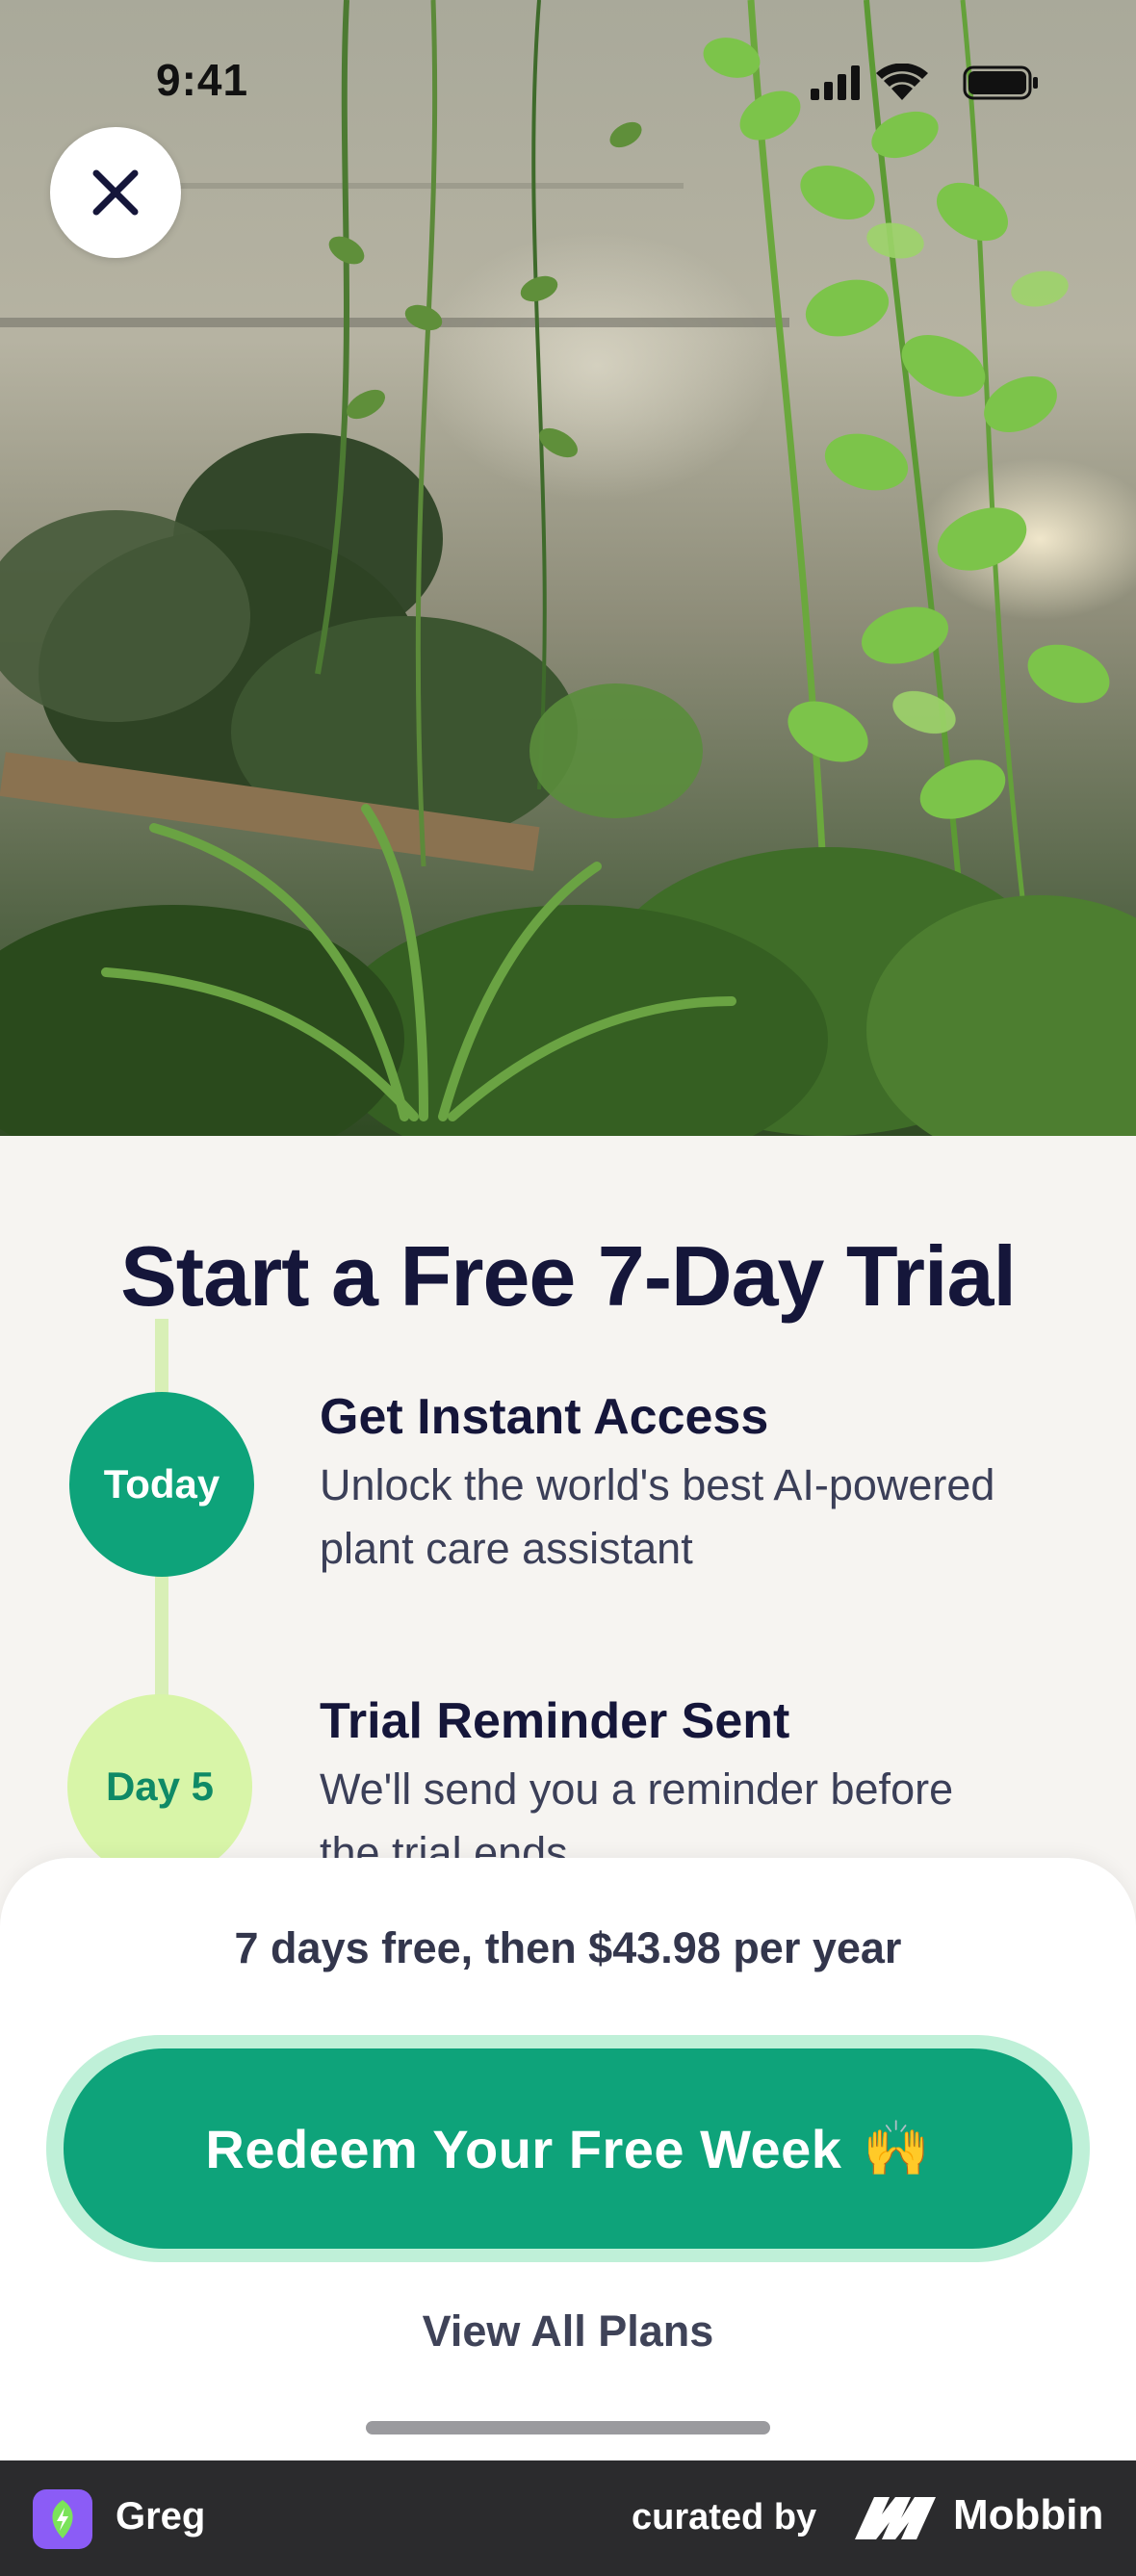  Describe the element at coordinates (658, 1485) in the screenshot. I see `step-desc-line: Unlock the world's best AI-powered` at that location.